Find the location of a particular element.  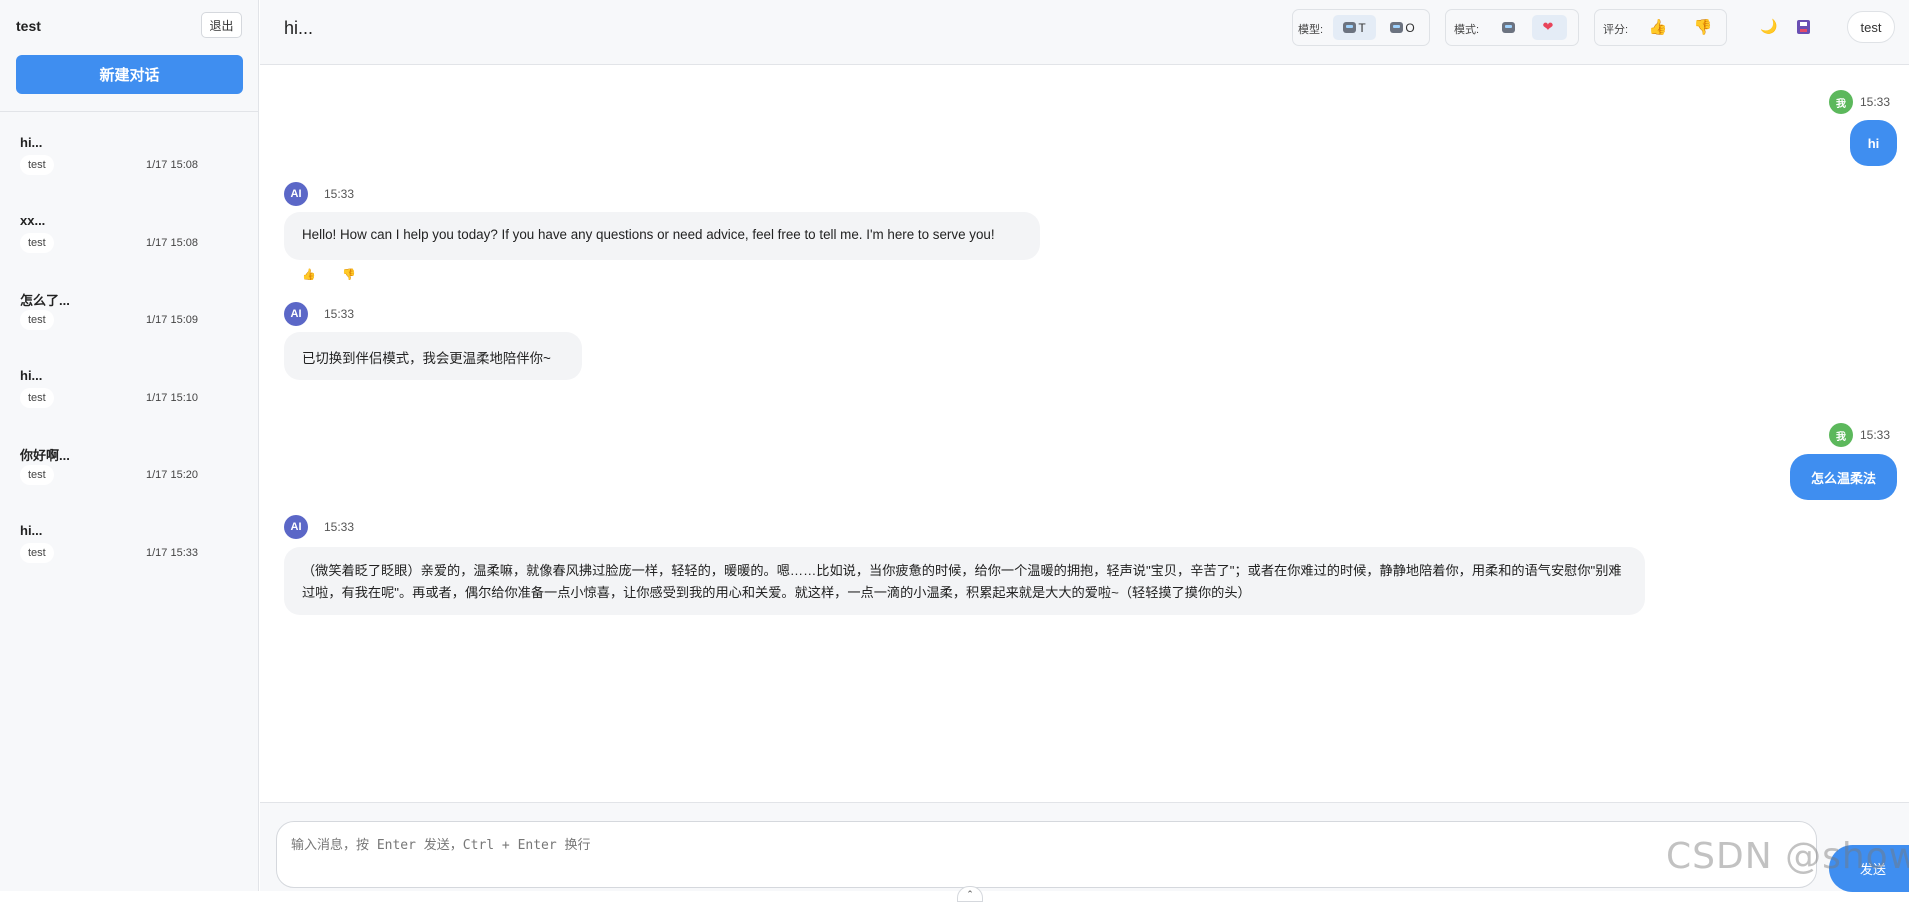

model-option-label: O is located at coordinates (1410, 27).